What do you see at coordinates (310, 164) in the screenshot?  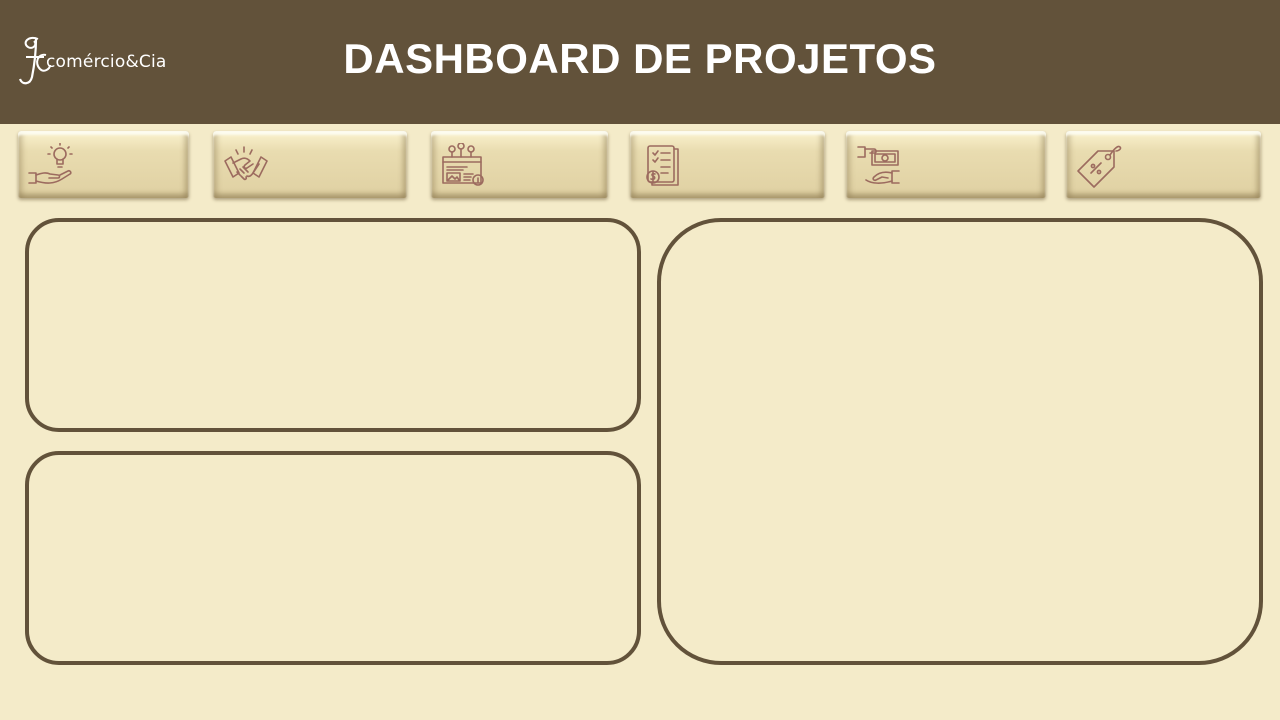 I see `nav-button-partnerships` at bounding box center [310, 164].